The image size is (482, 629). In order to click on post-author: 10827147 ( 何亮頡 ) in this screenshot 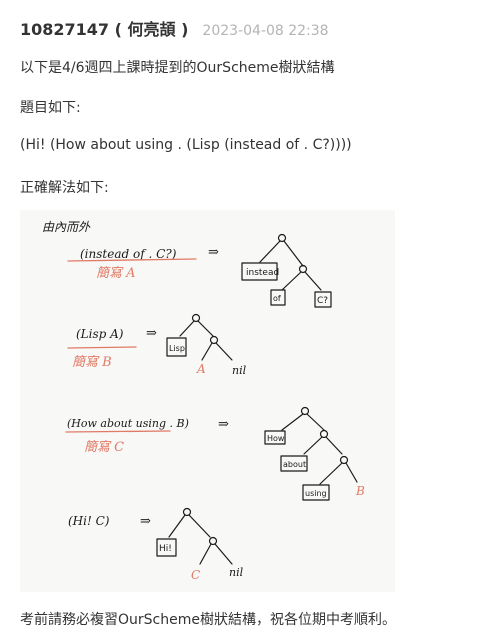, I will do `click(104, 28)`.